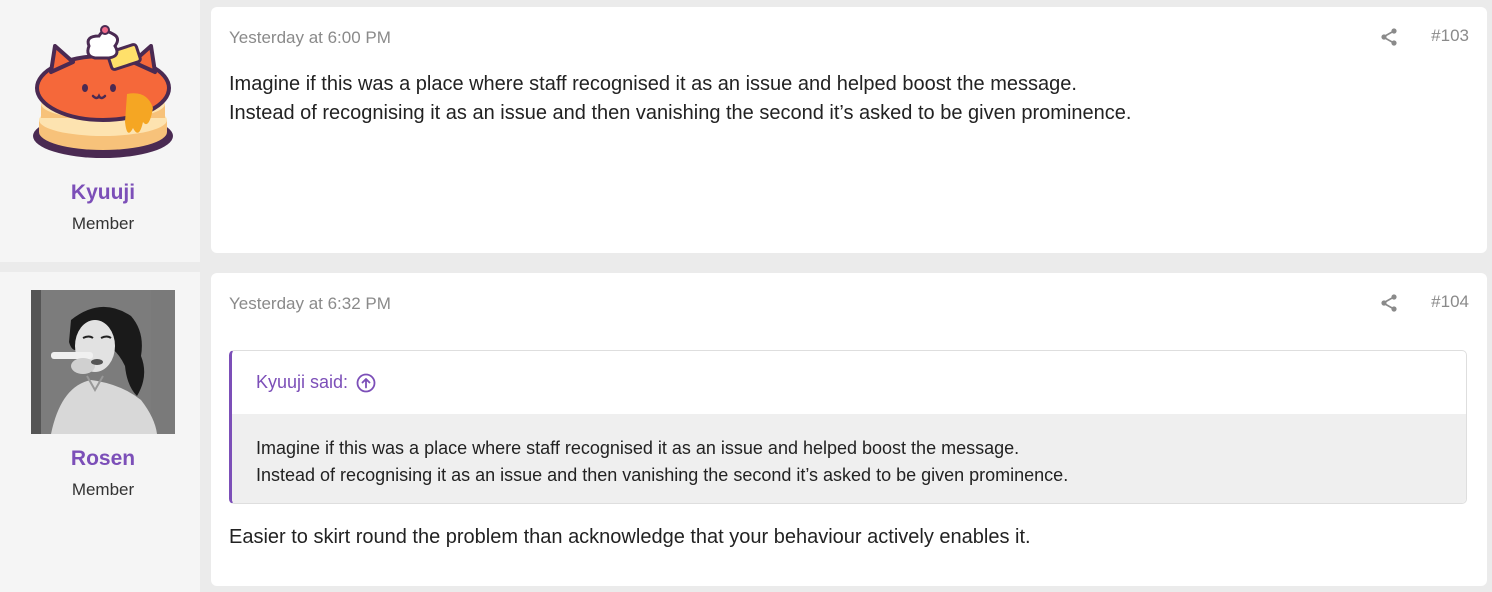  What do you see at coordinates (103, 362) in the screenshot?
I see `bw-photo-avatar` at bounding box center [103, 362].